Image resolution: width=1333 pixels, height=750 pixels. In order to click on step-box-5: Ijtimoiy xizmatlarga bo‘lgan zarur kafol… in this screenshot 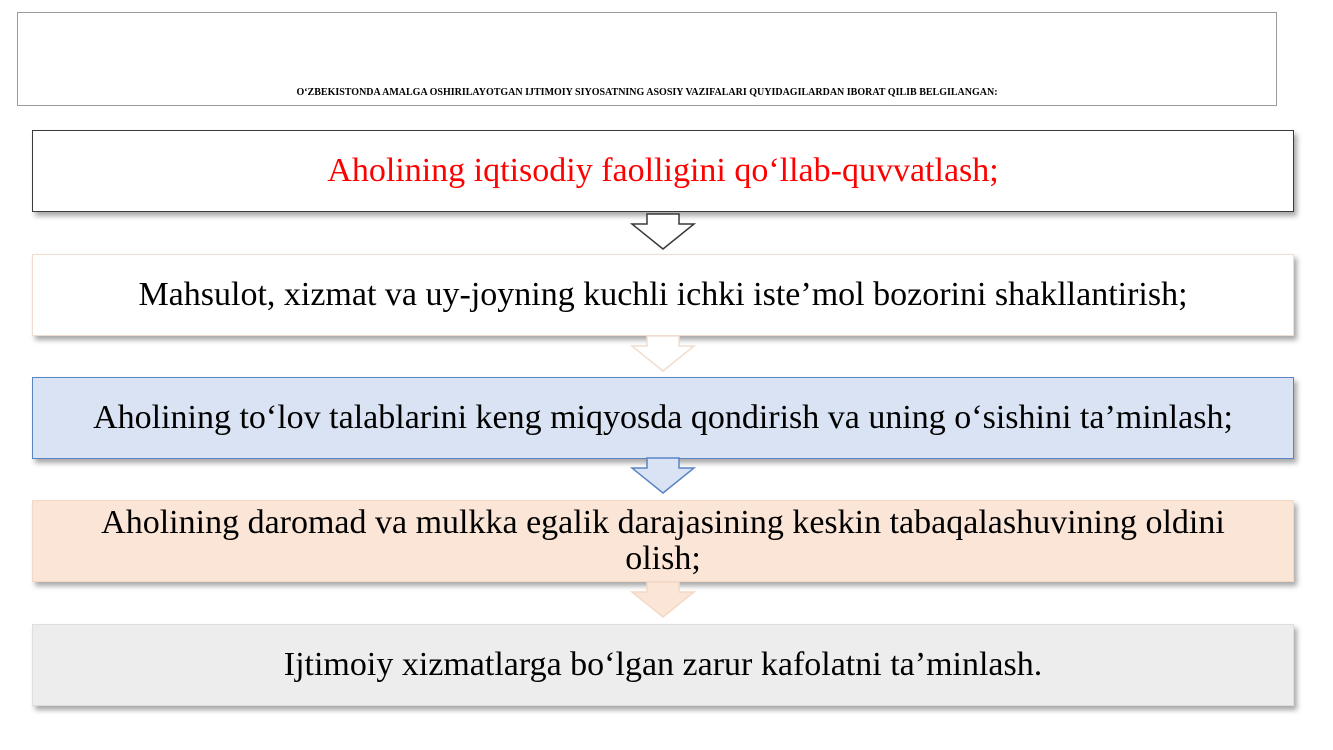, I will do `click(663, 665)`.